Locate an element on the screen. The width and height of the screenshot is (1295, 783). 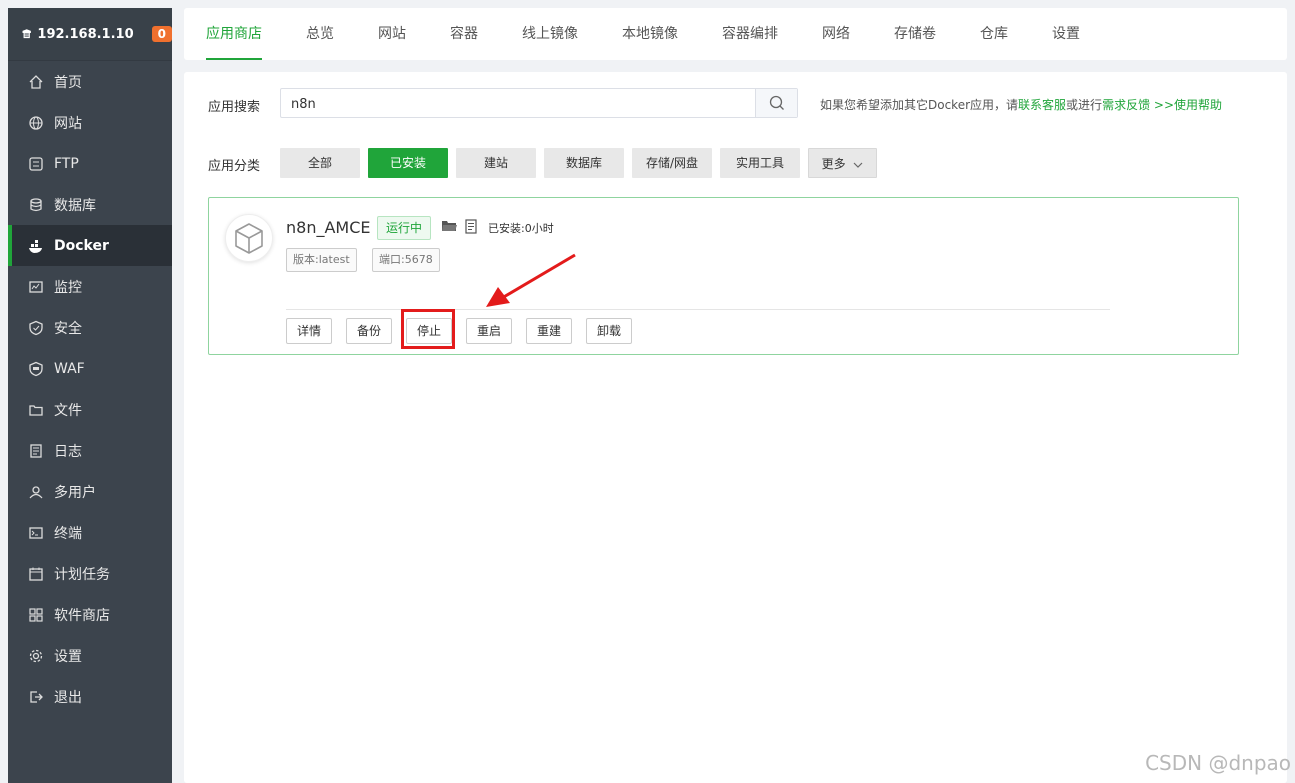
uninstall-button: 卸载 is located at coordinates (609, 331).